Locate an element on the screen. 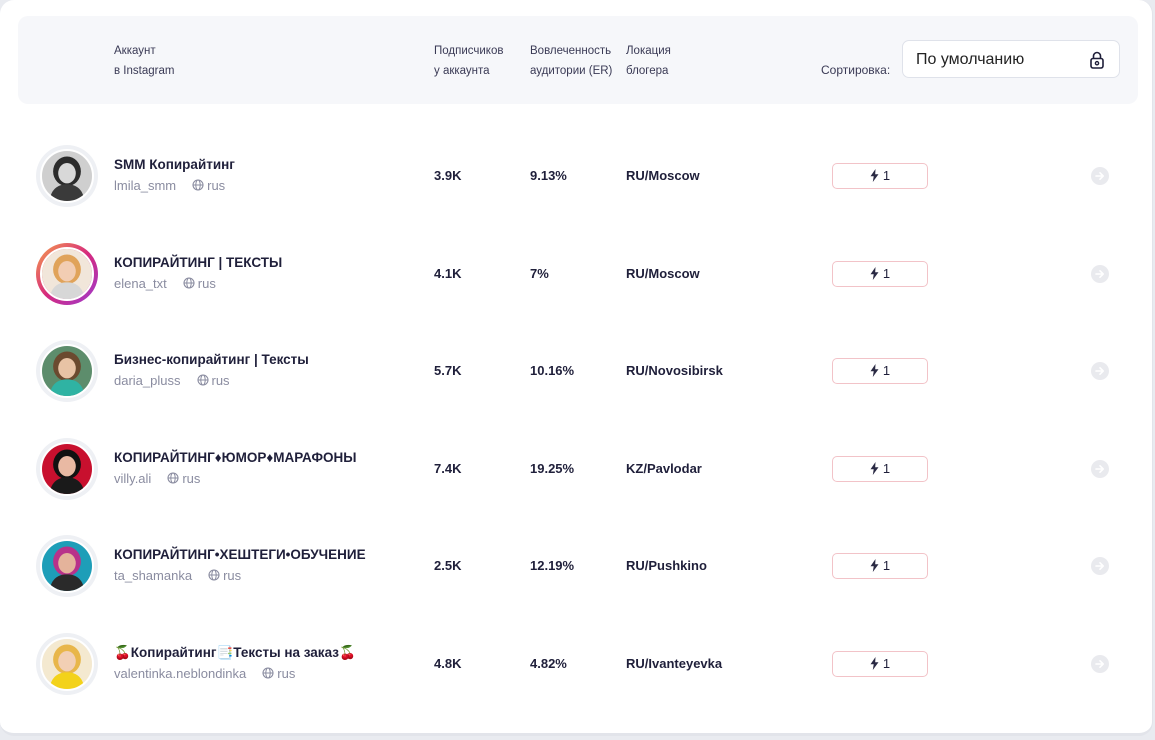 The height and width of the screenshot is (740, 1155). avatar-woman-sunglasses is located at coordinates (67, 566).